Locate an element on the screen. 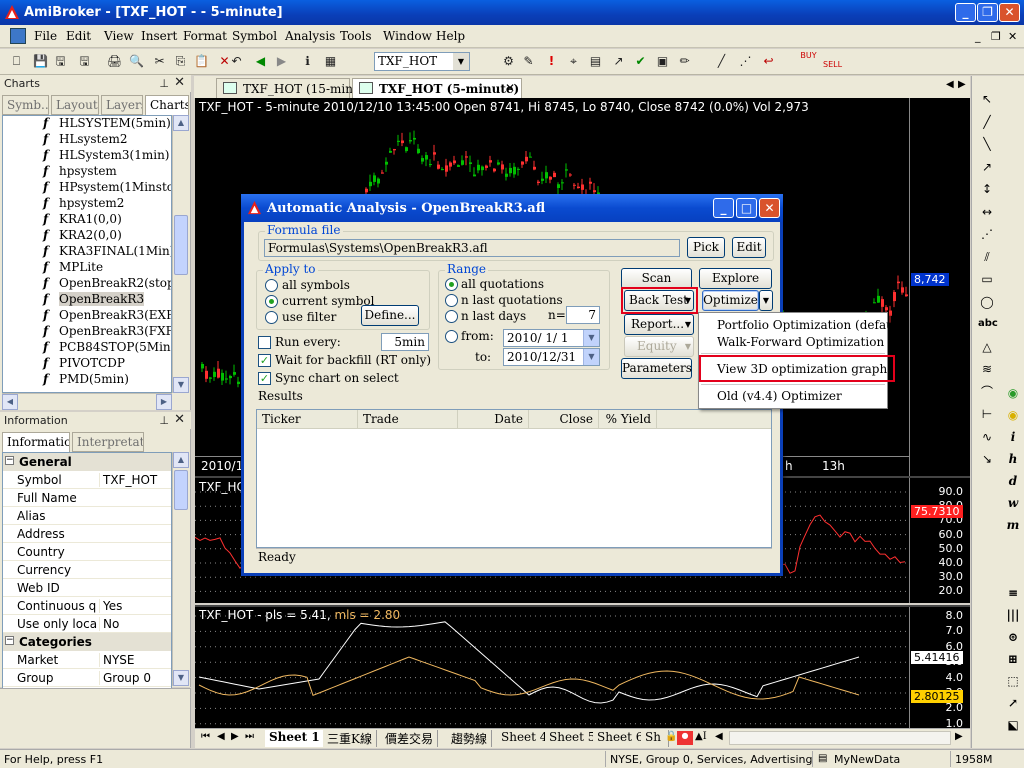 The height and width of the screenshot is (768, 1024). menu-edit: Edit is located at coordinates (78, 36).